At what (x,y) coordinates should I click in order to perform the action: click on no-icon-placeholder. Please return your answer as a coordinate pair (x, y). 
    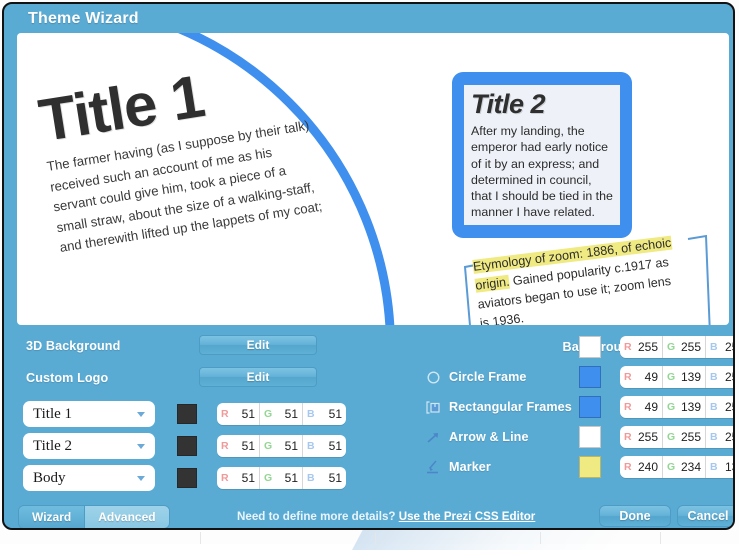
    Looking at the image, I should click on (548, 347).